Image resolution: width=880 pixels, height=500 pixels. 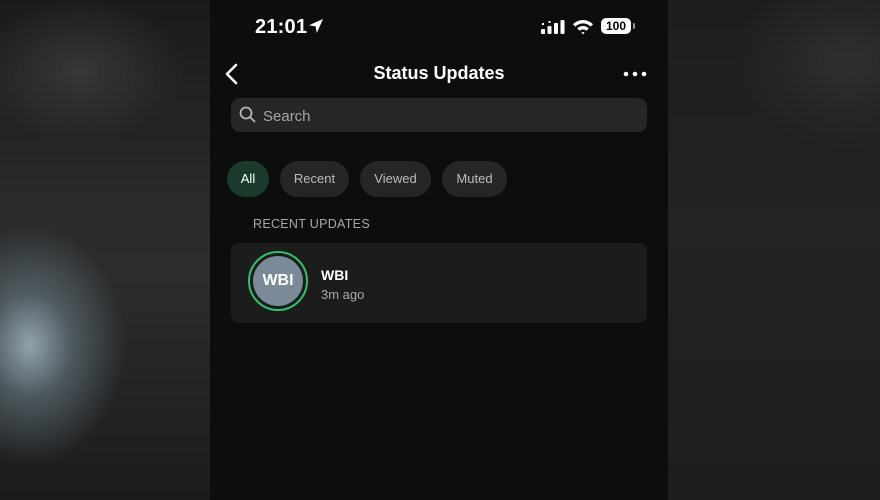 What do you see at coordinates (335, 275) in the screenshot?
I see `update-contact-name: WBI` at bounding box center [335, 275].